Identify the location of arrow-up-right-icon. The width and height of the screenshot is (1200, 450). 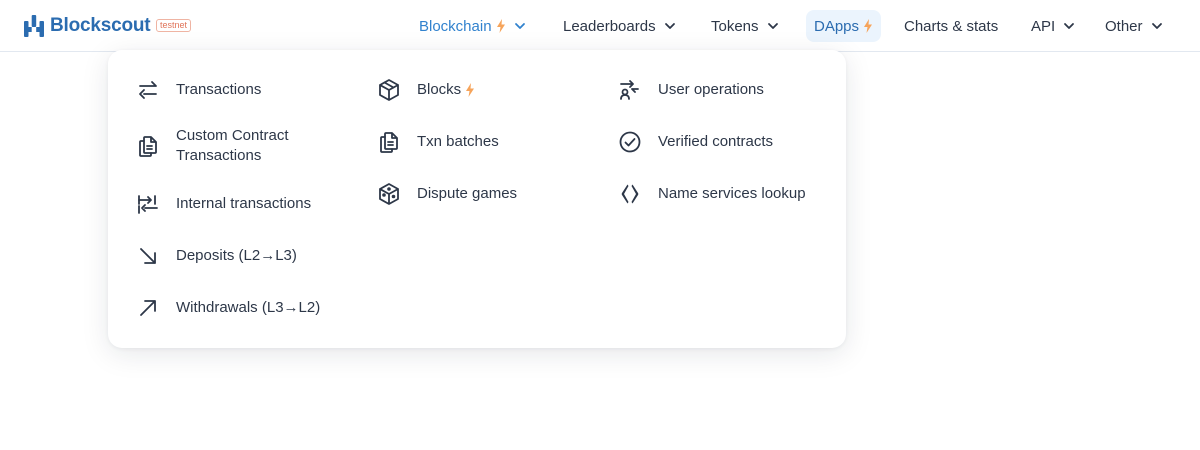
(148, 308).